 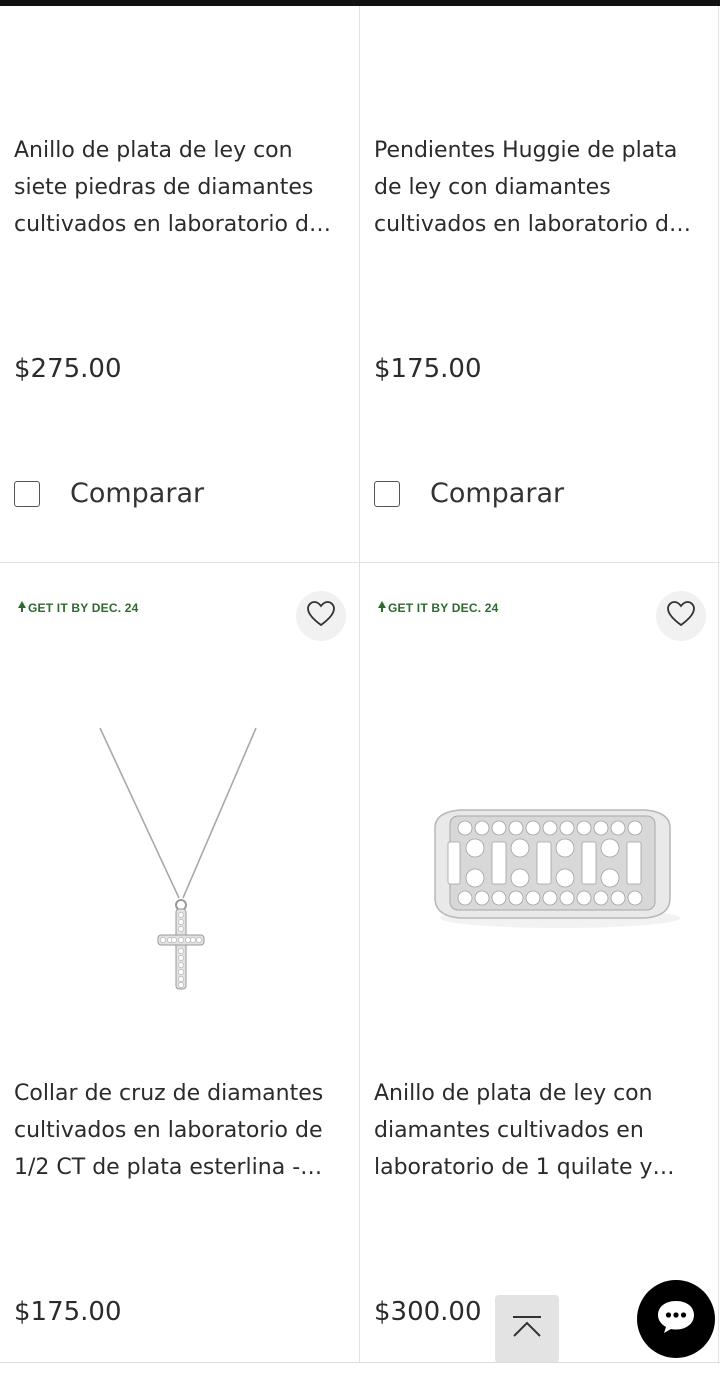 I want to click on arrow-up-icon, so click(x=527, y=1329).